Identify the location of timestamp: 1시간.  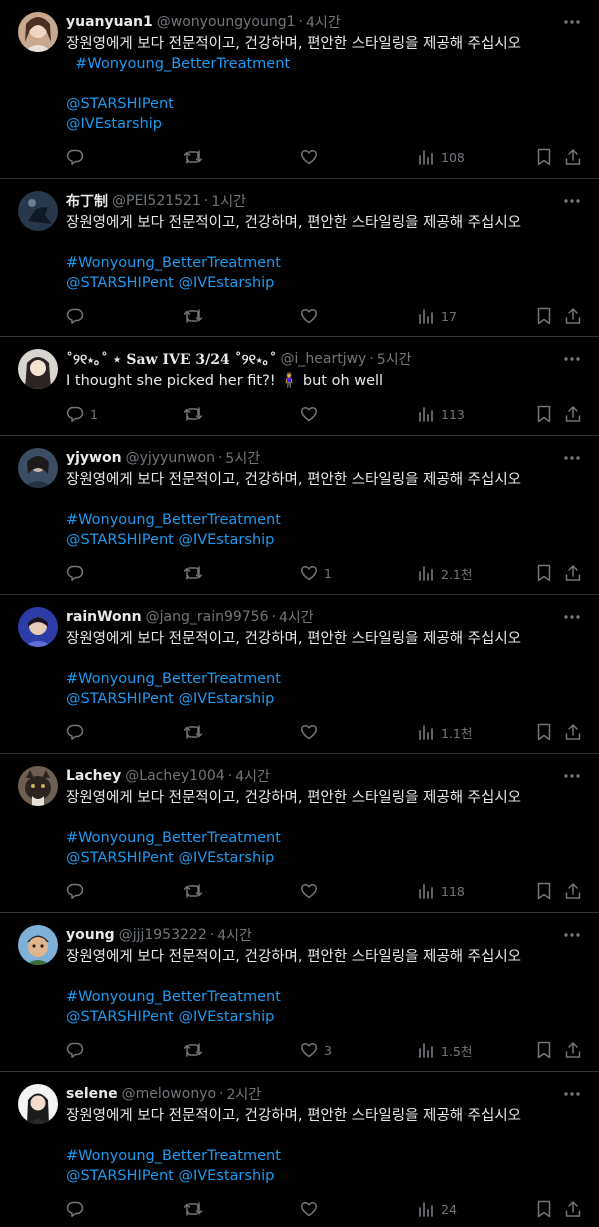
(228, 201).